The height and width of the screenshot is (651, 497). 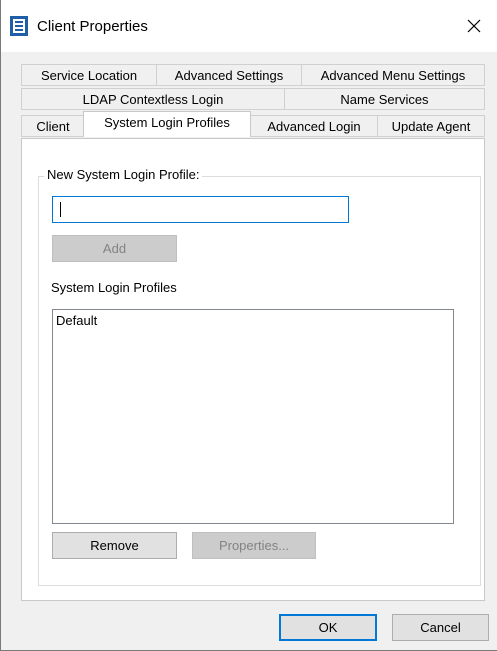 I want to click on tab-advanced-settings: Advanced Settings, so click(x=229, y=75).